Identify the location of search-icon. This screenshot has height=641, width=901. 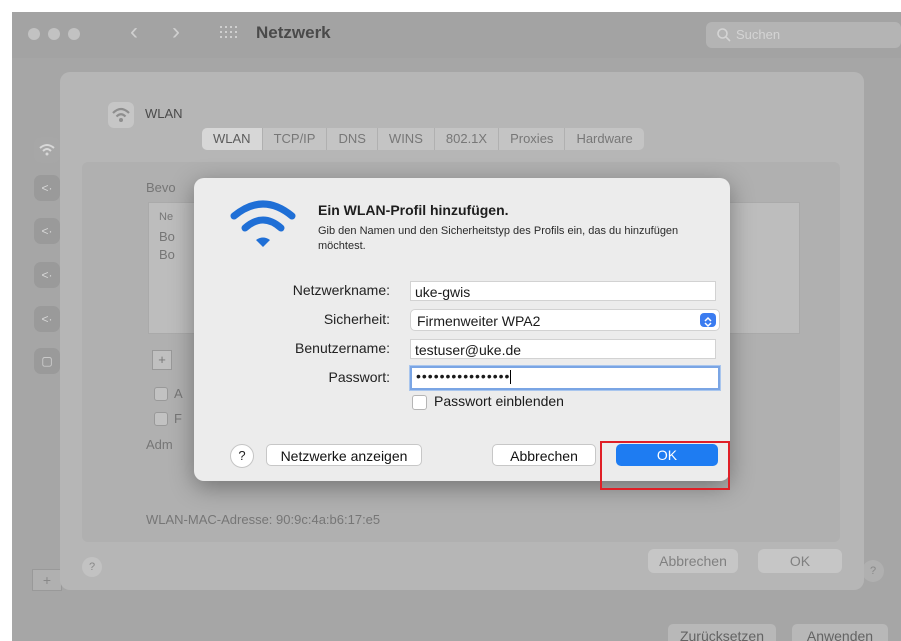
(724, 35).